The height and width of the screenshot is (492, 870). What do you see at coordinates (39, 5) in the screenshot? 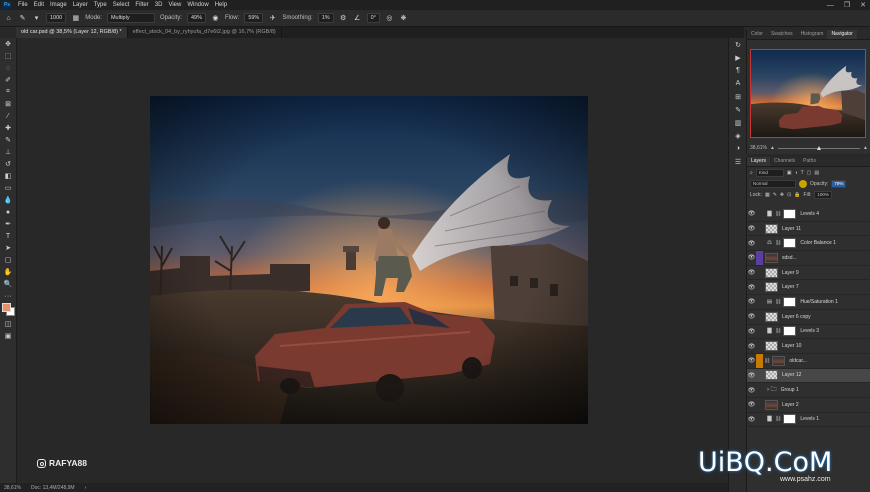
I see `menu-edit: Edit` at bounding box center [39, 5].